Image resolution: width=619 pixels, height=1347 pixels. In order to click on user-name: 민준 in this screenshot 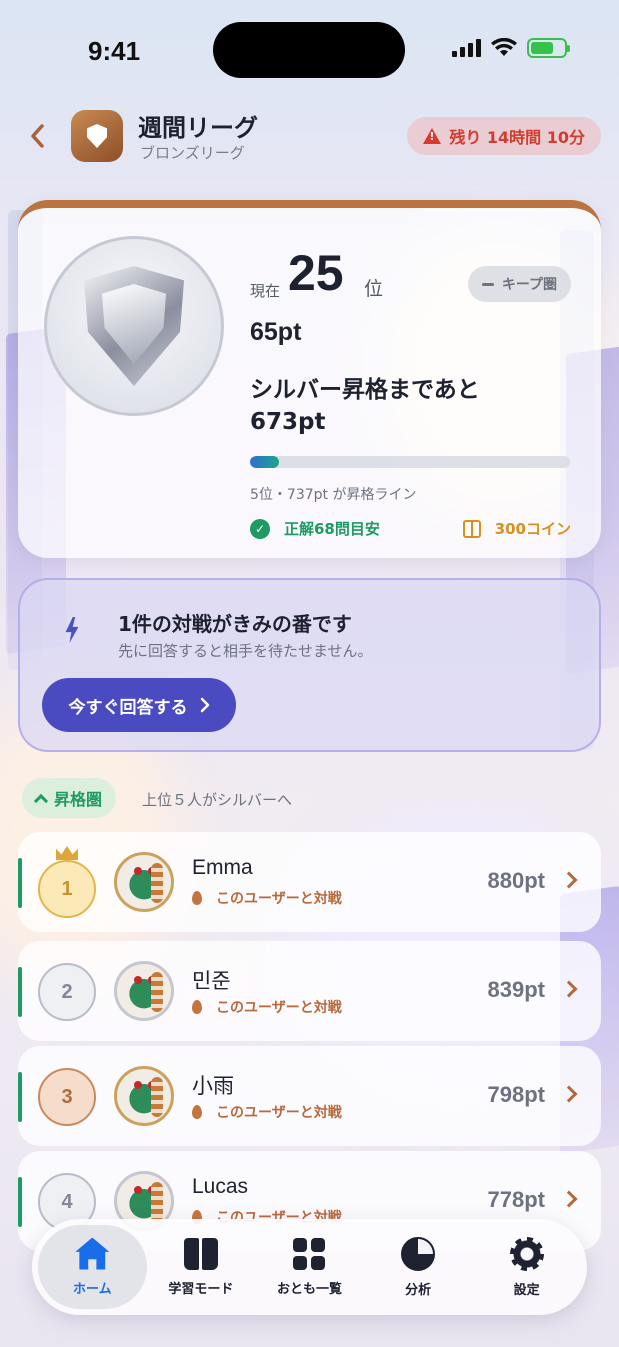, I will do `click(211, 981)`.